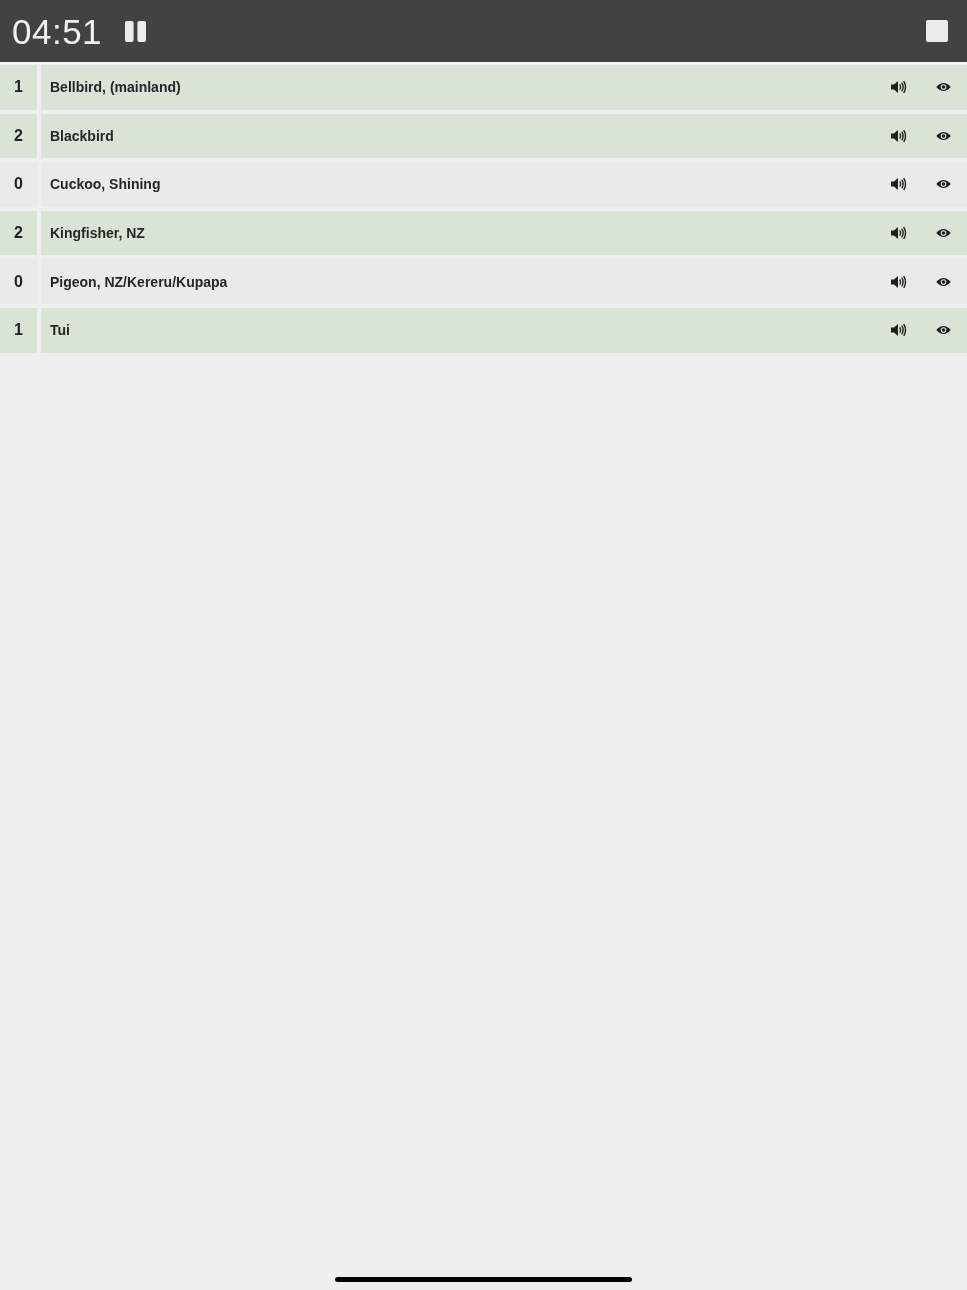  Describe the element at coordinates (504, 281) in the screenshot. I see `bird-row: Pigeon, NZ/Kereru/Kupapa` at that location.